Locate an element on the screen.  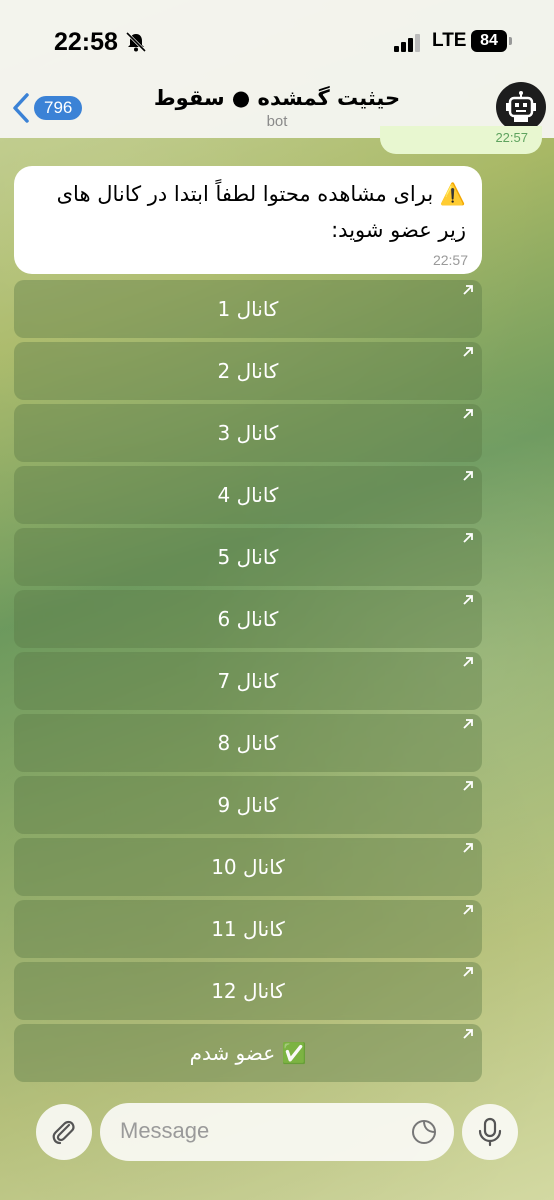
button-label: کانال 8 is located at coordinates (248, 743).